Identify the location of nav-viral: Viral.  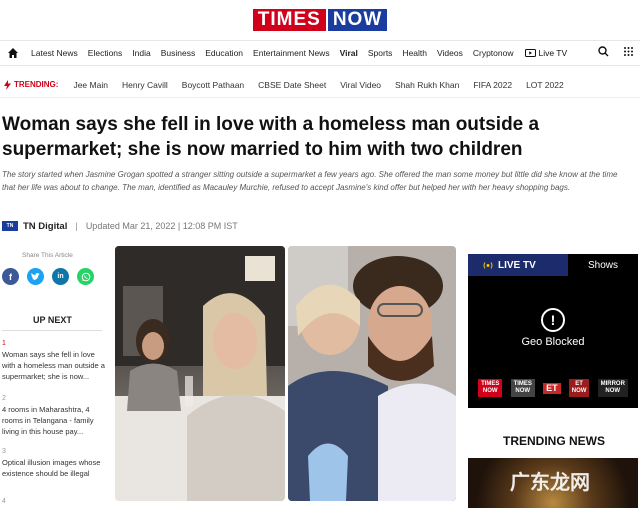
(349, 53).